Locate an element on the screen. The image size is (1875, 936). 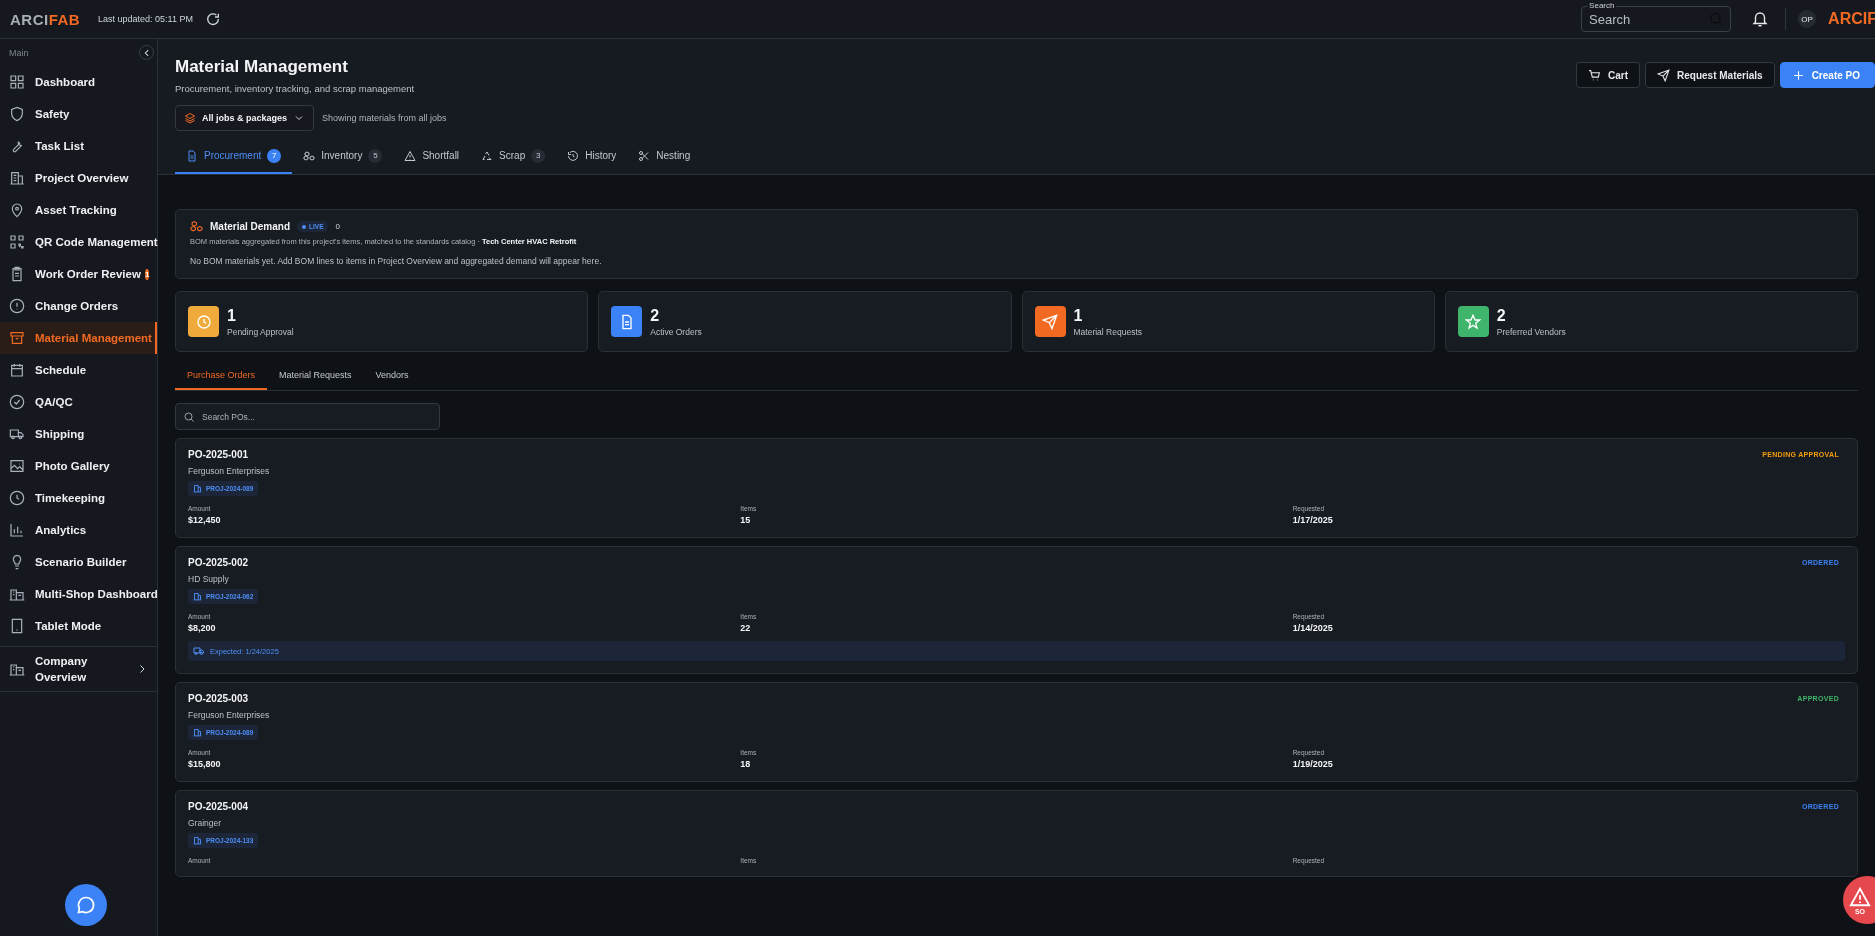
field-label: Search is located at coordinates (1602, 5).